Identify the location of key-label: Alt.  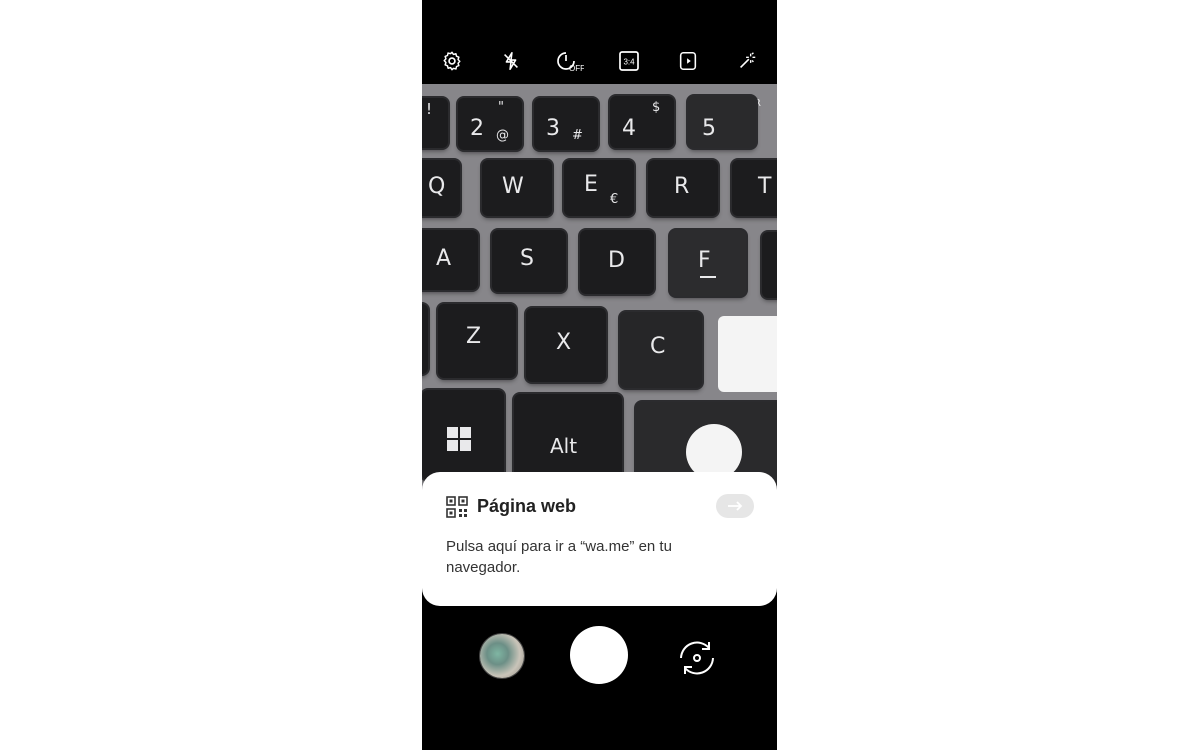
(564, 446).